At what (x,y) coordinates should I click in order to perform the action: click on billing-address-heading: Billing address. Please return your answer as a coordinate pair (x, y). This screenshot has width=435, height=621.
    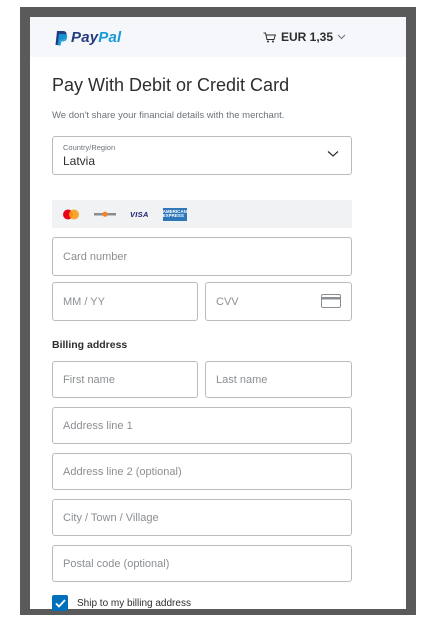
    Looking at the image, I should click on (90, 345).